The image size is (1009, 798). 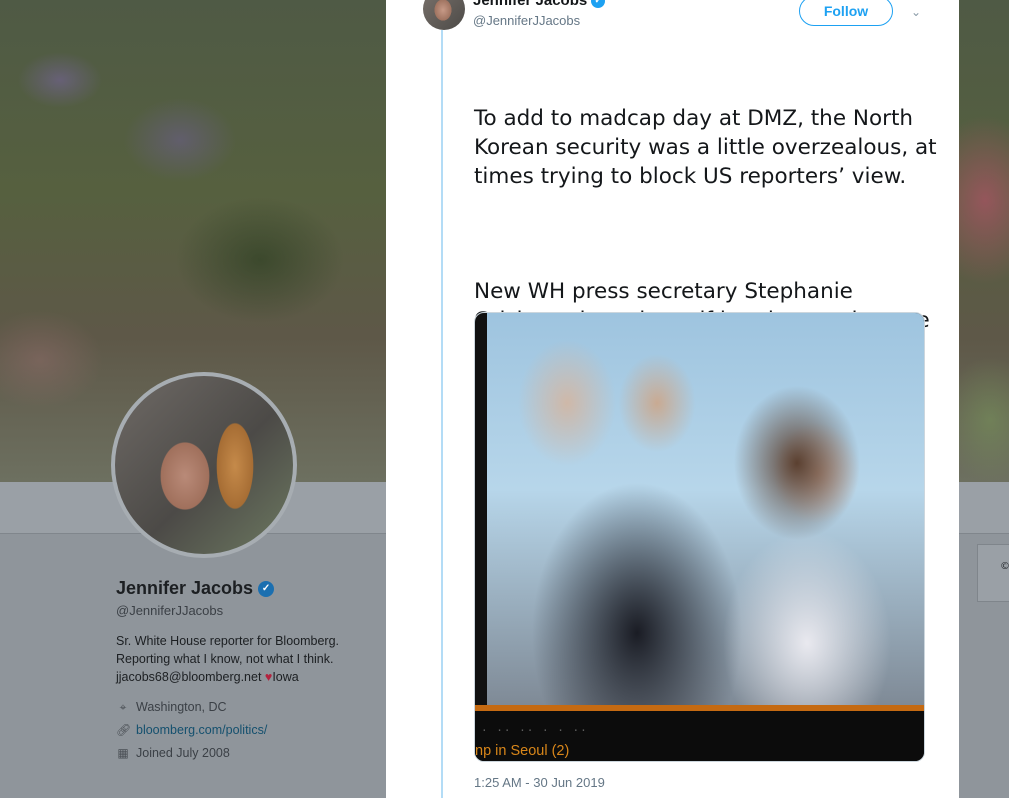 What do you see at coordinates (534, 730) in the screenshot?
I see `media-broadcast-code: · ·· ·· · · ··` at bounding box center [534, 730].